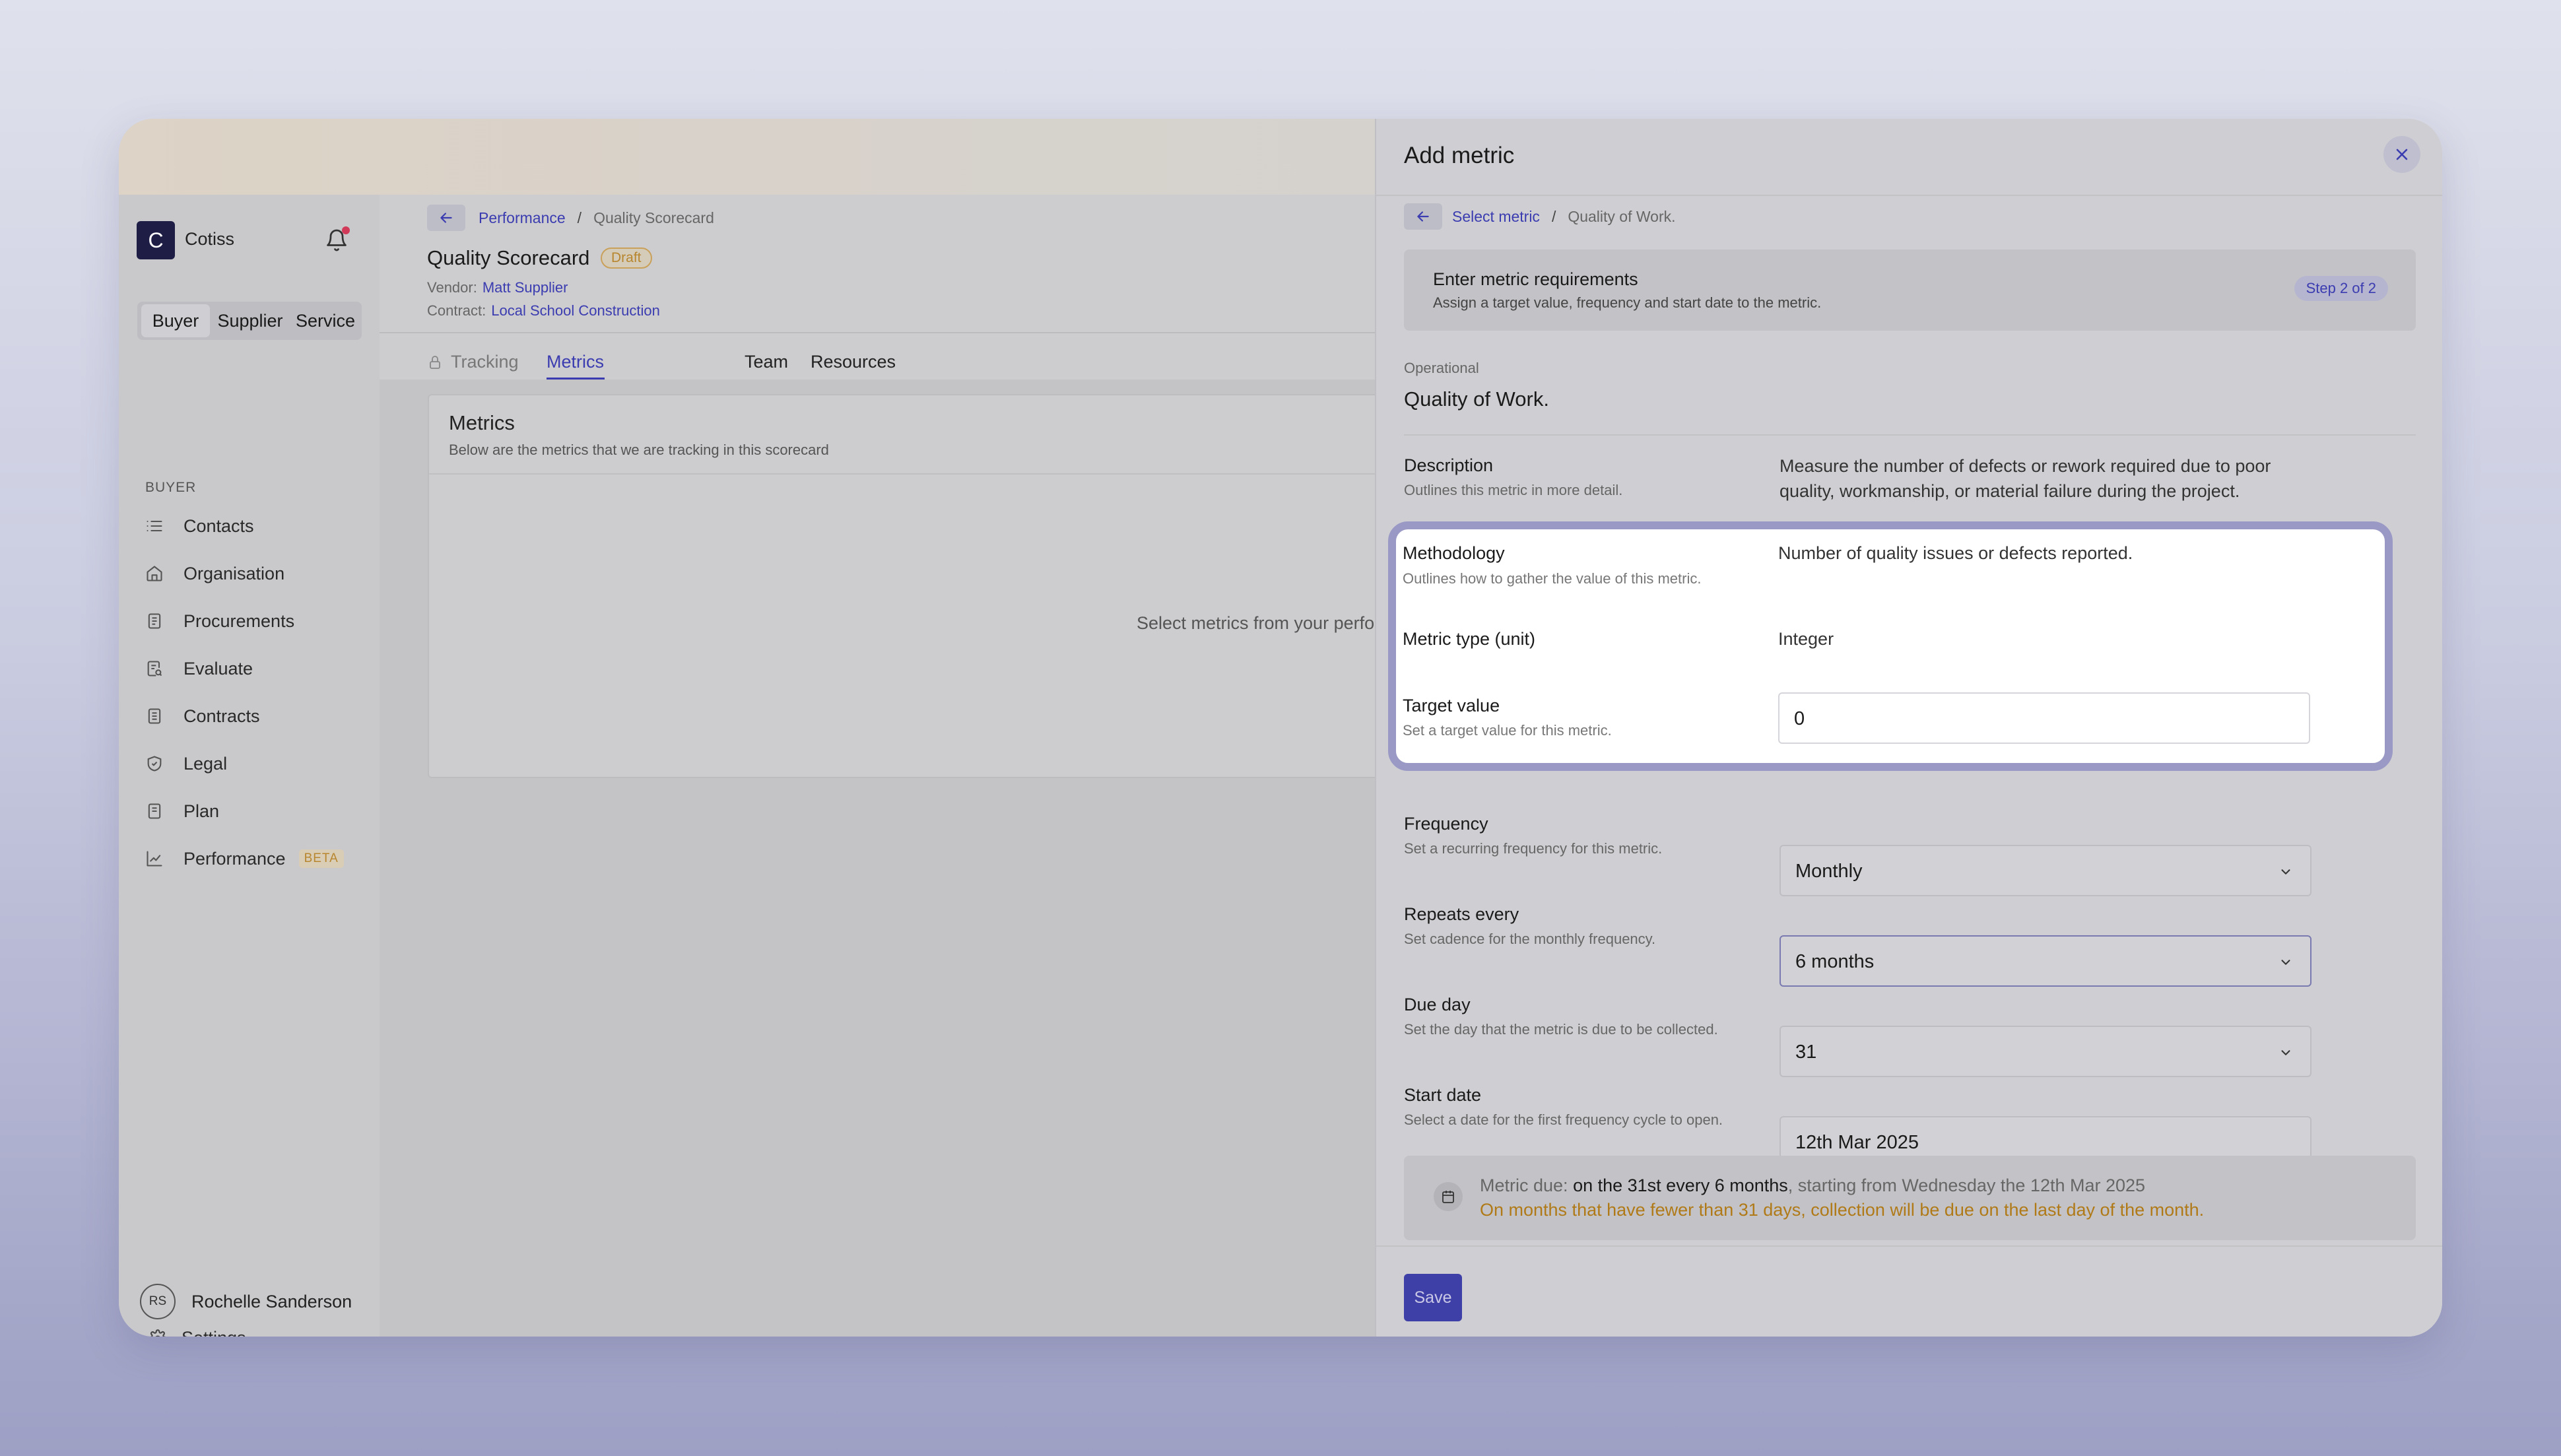 The height and width of the screenshot is (1456, 2561). Describe the element at coordinates (1496, 217) in the screenshot. I see `breadcrumb-select-metric-link: Select metric` at that location.